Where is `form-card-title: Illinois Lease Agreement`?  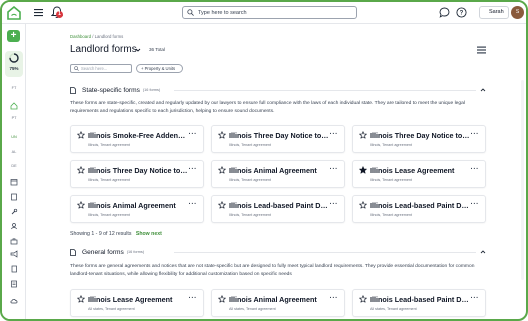 form-card-title: Illinois Lease Agreement is located at coordinates (130, 299).